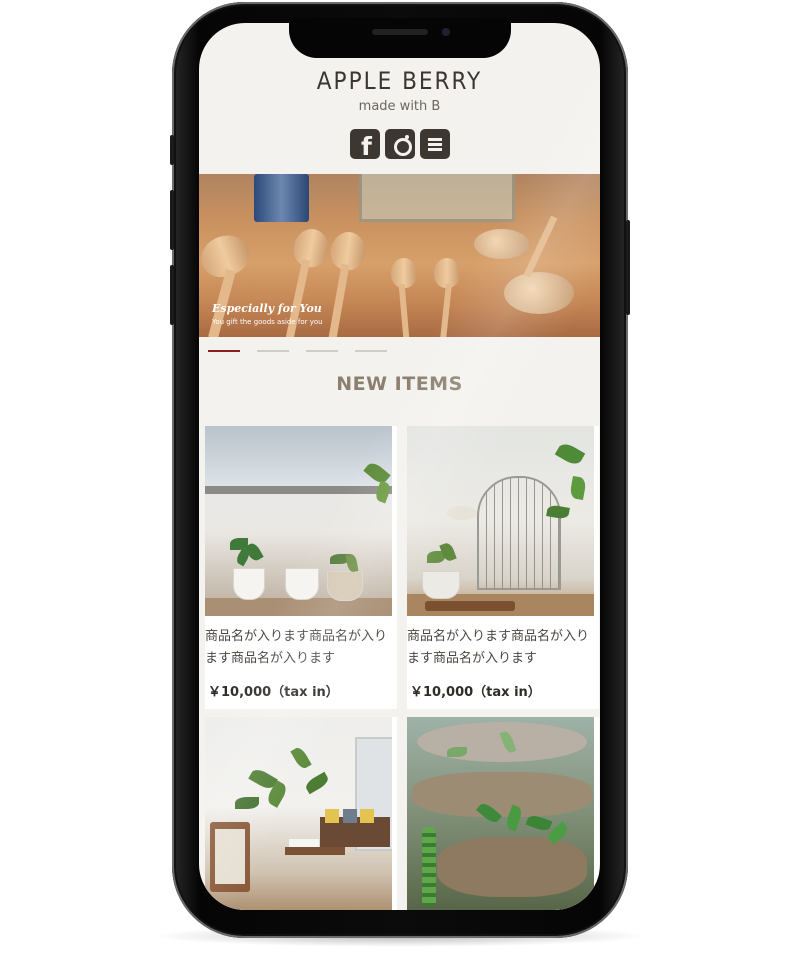 This screenshot has width=800, height=958. I want to click on hero-glass-photo, so click(281, 198).